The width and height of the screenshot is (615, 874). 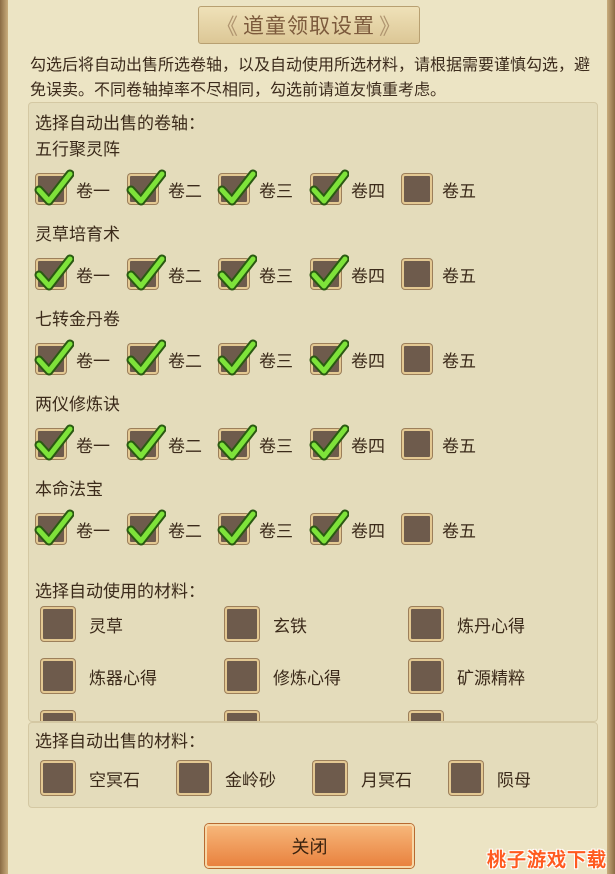 I want to click on sell-material-option: 金岭砂, so click(x=226, y=778).